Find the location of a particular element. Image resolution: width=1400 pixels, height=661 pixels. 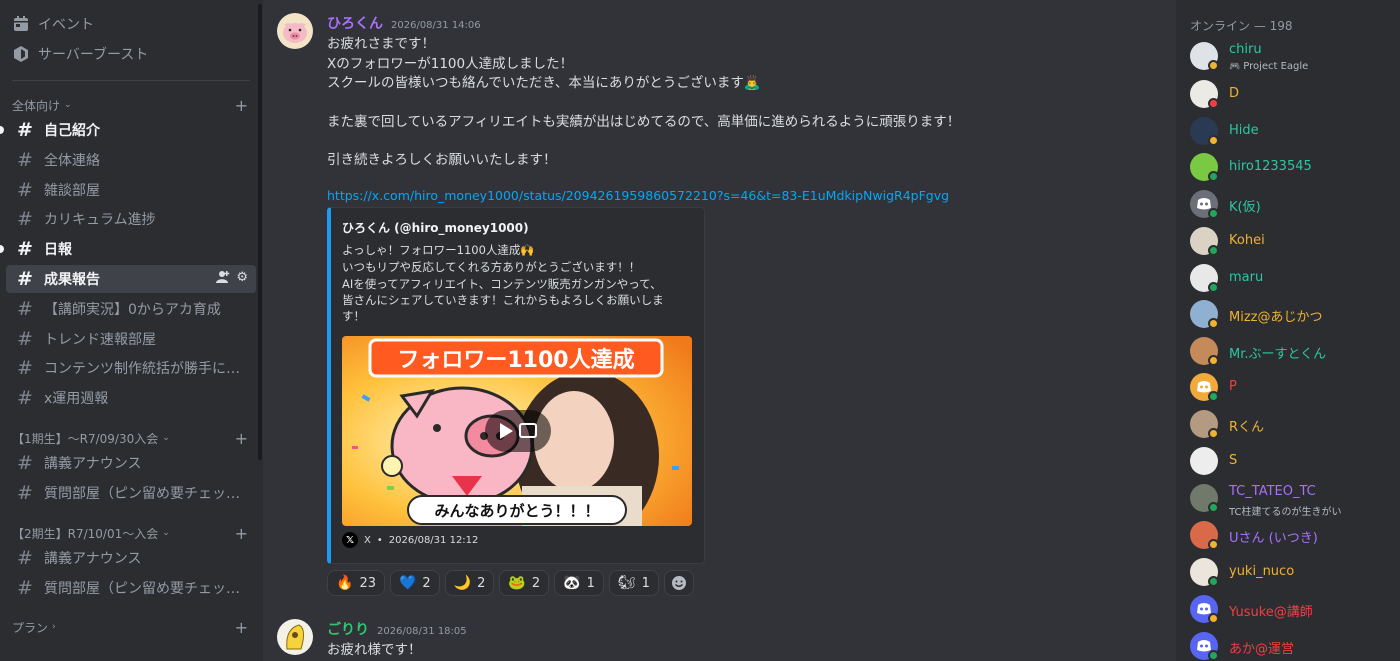

member-item: あか@運営 is located at coordinates (1290, 646).